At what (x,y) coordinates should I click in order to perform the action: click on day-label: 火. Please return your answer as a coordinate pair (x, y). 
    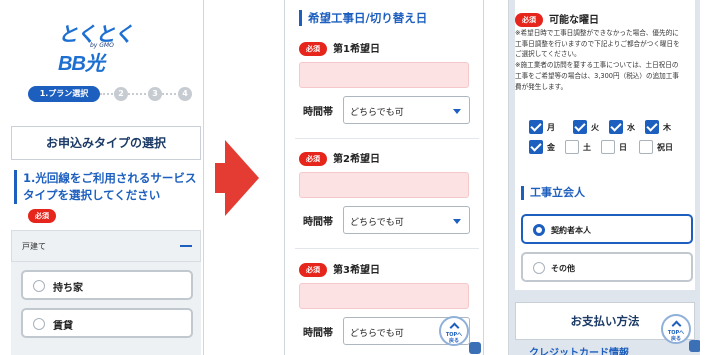
    Looking at the image, I should click on (595, 127).